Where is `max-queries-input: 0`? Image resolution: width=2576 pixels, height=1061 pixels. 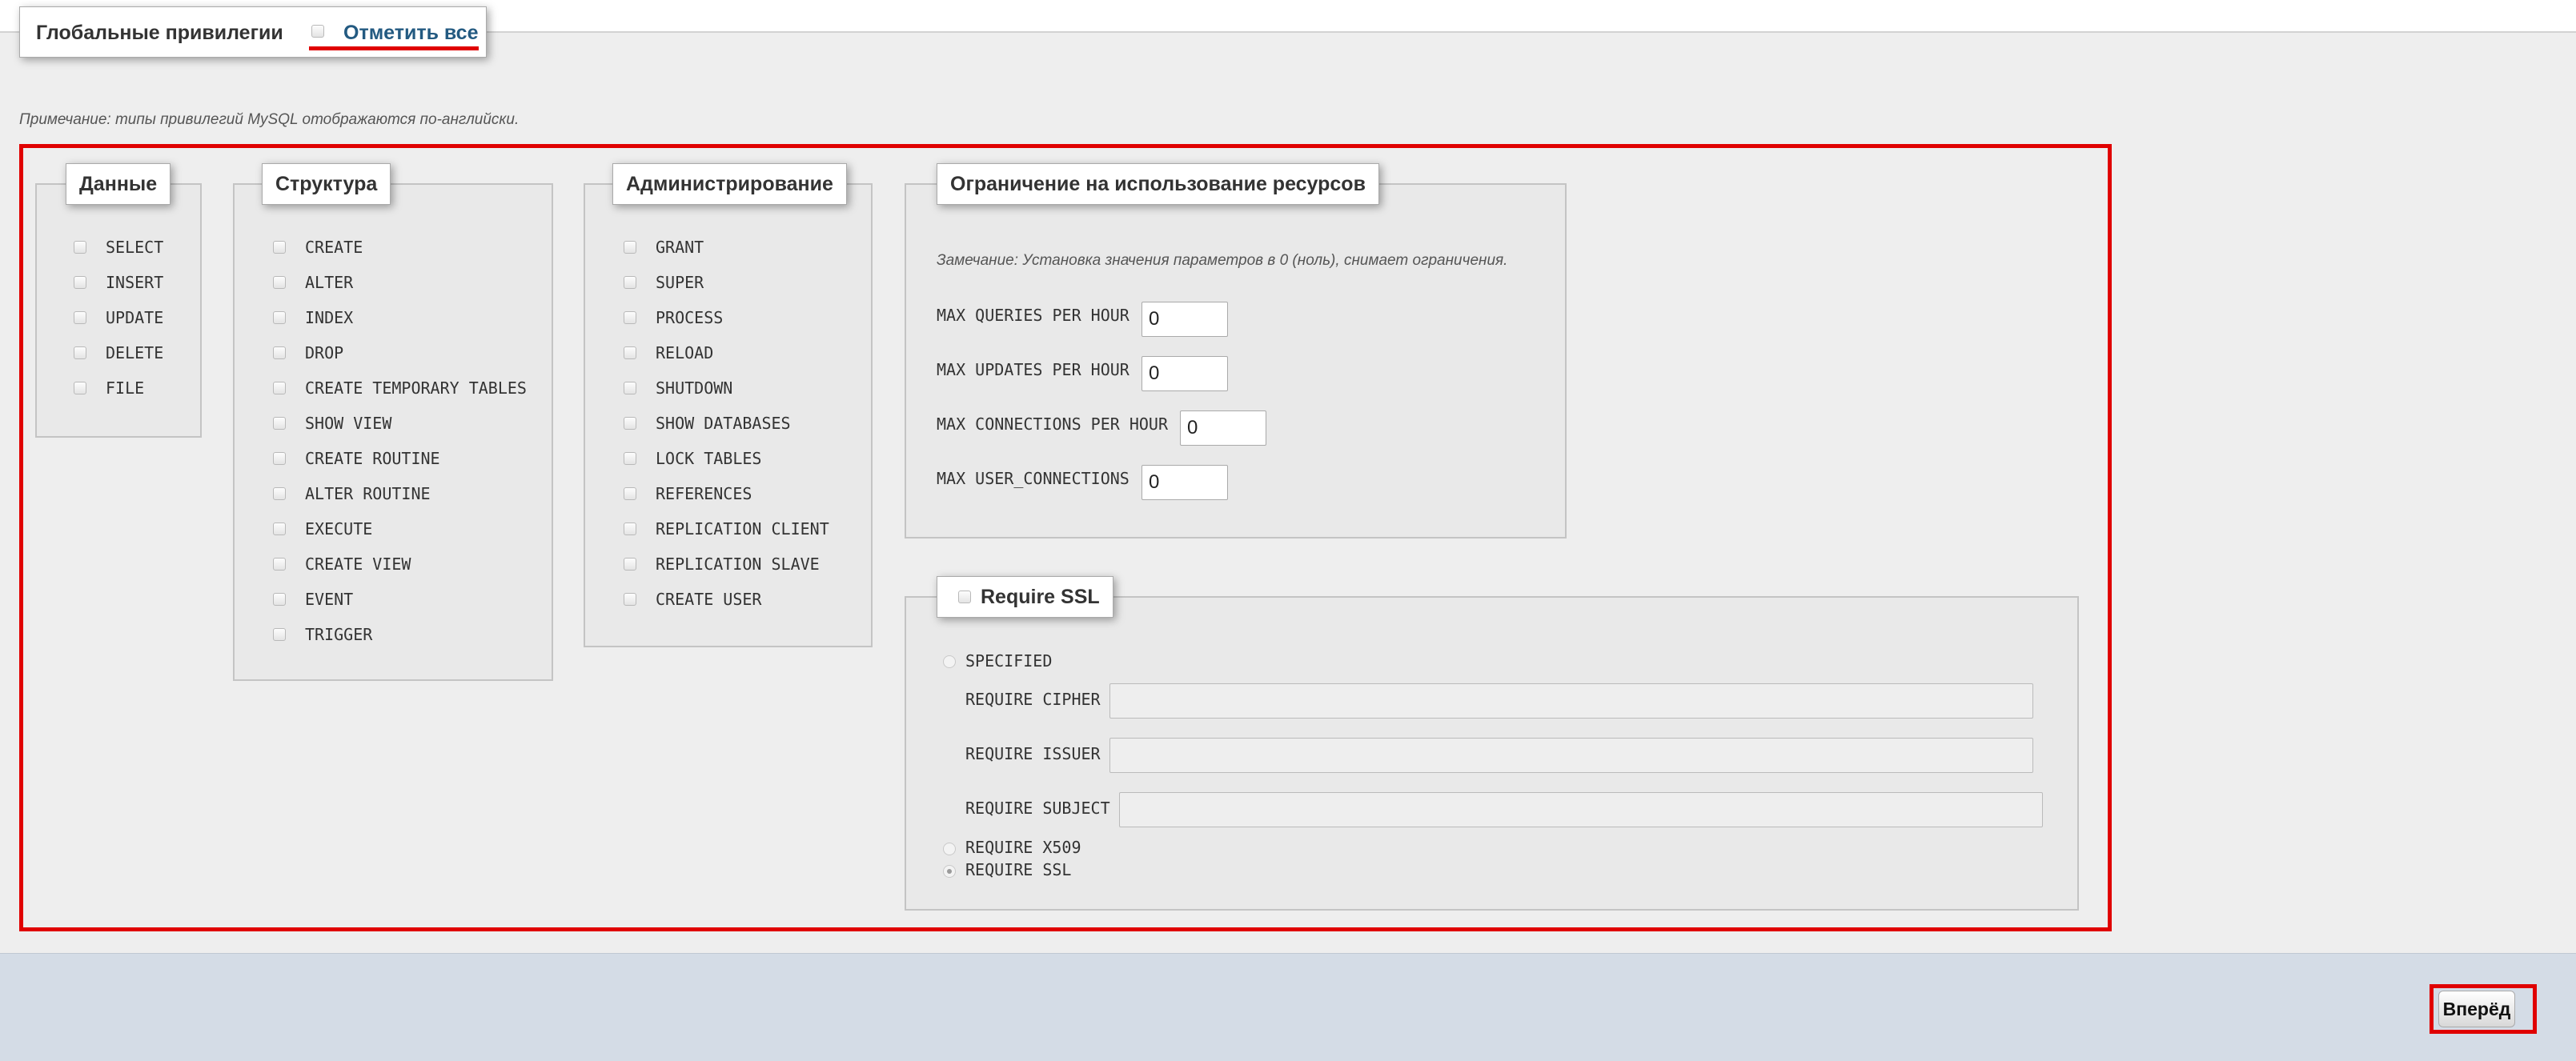 max-queries-input: 0 is located at coordinates (1185, 319).